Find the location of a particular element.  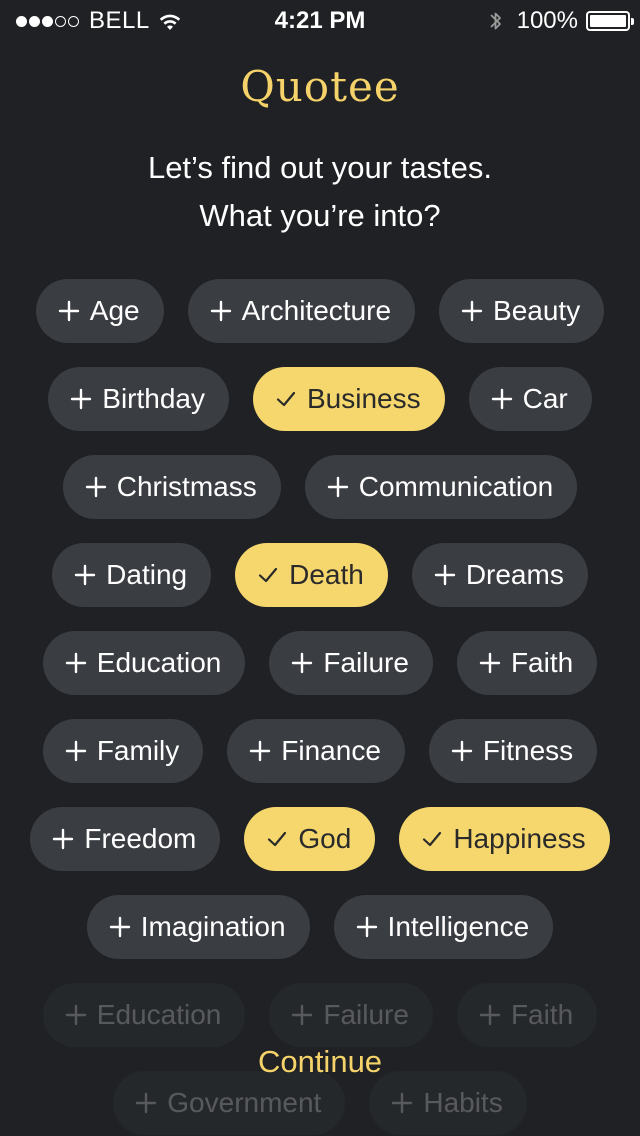

app-title: Quotee is located at coordinates (320, 86).